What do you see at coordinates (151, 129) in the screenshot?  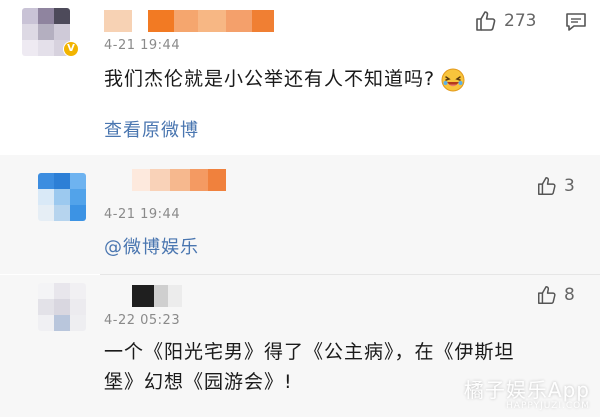 I see `view-original-weibo-link: 查看原微博` at bounding box center [151, 129].